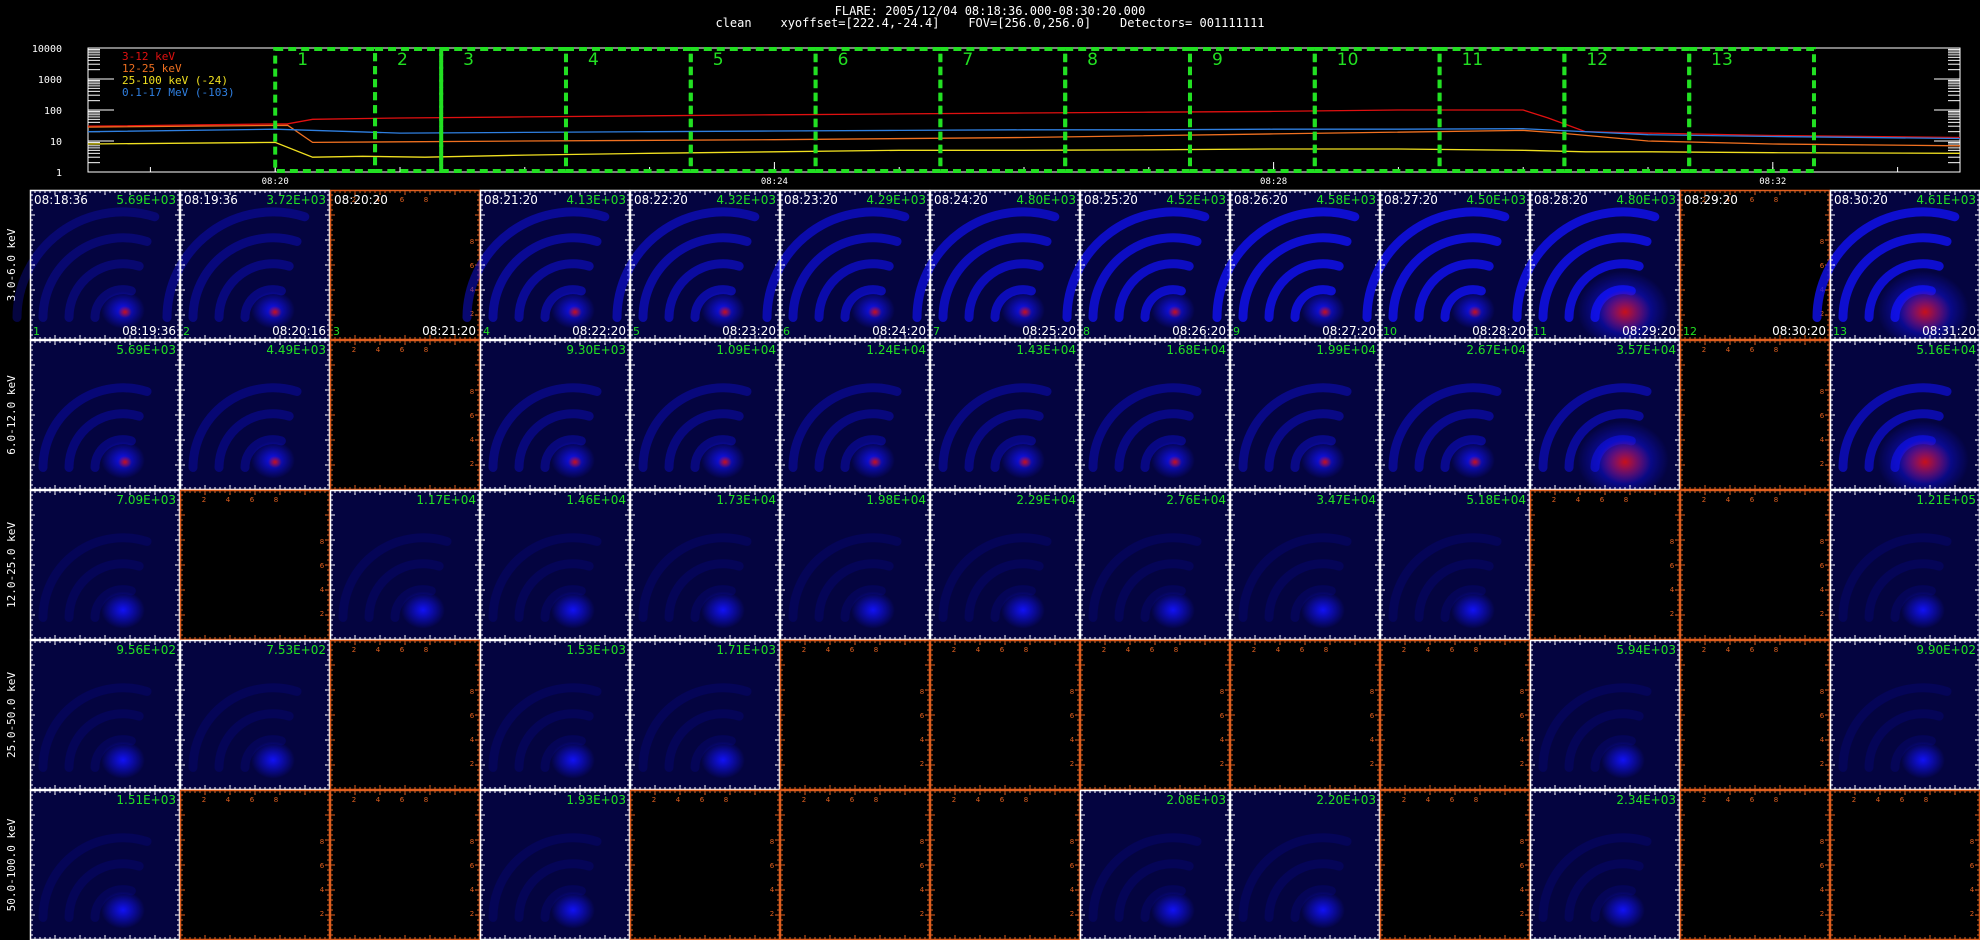 The width and height of the screenshot is (1980, 940). What do you see at coordinates (599, 331) in the screenshot?
I see `interval-end-time: 08:22:20` at bounding box center [599, 331].